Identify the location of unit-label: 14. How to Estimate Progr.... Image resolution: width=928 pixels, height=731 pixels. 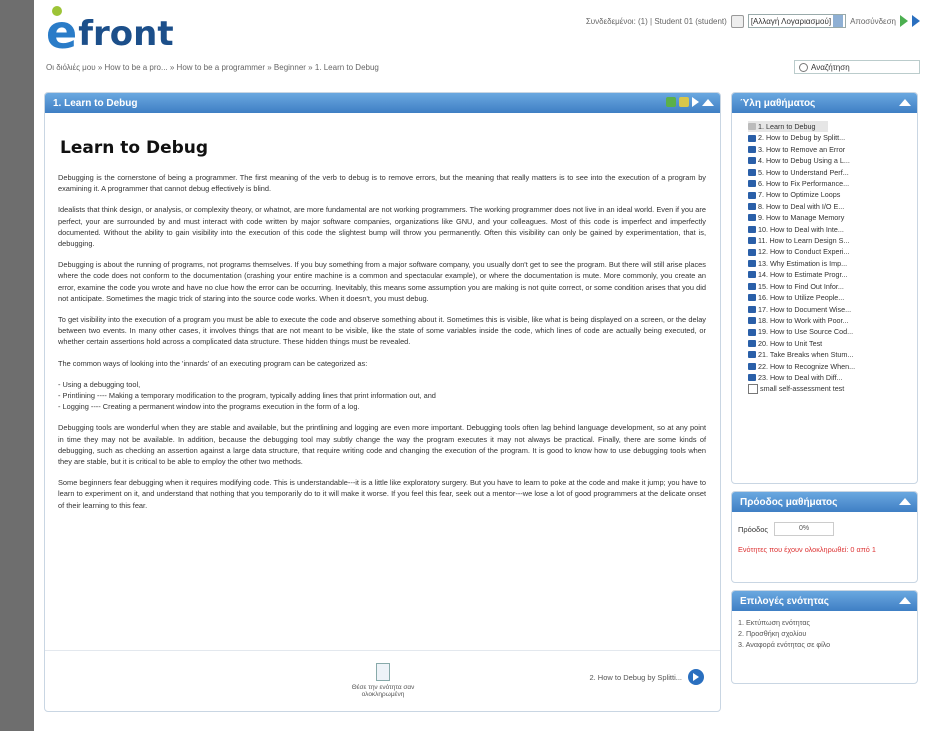
(803, 275).